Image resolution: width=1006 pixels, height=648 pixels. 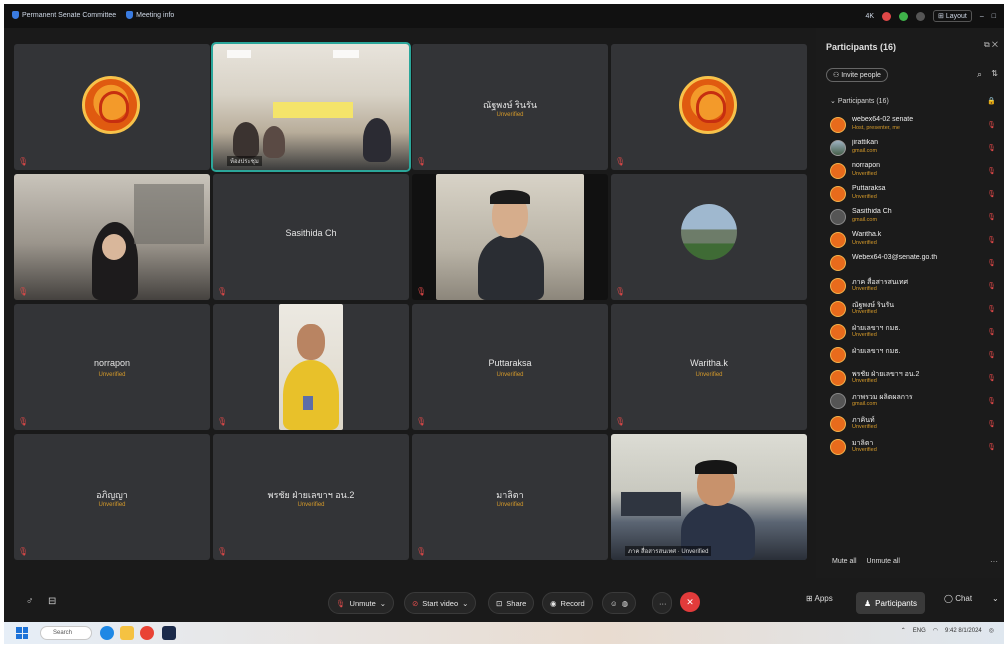 I want to click on tray-chevron-icon: ⌃, so click(x=903, y=630).